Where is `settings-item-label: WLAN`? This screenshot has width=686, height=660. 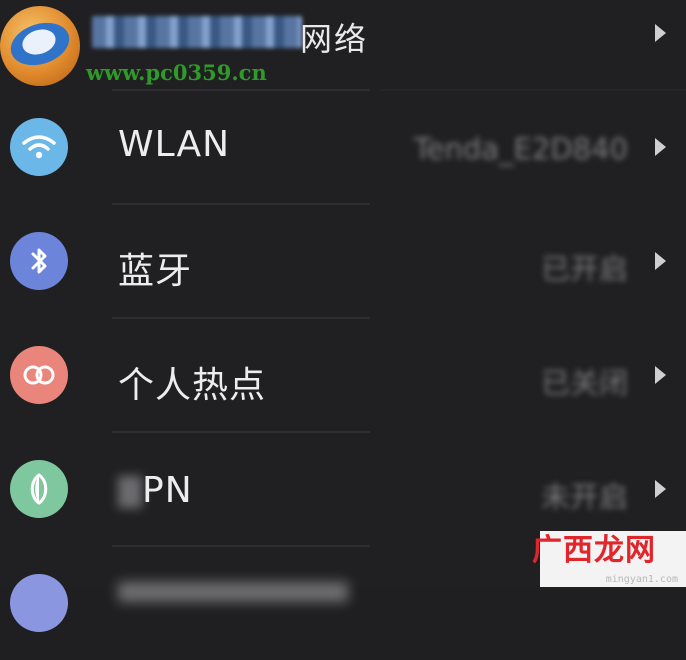
settings-item-label: WLAN is located at coordinates (174, 144).